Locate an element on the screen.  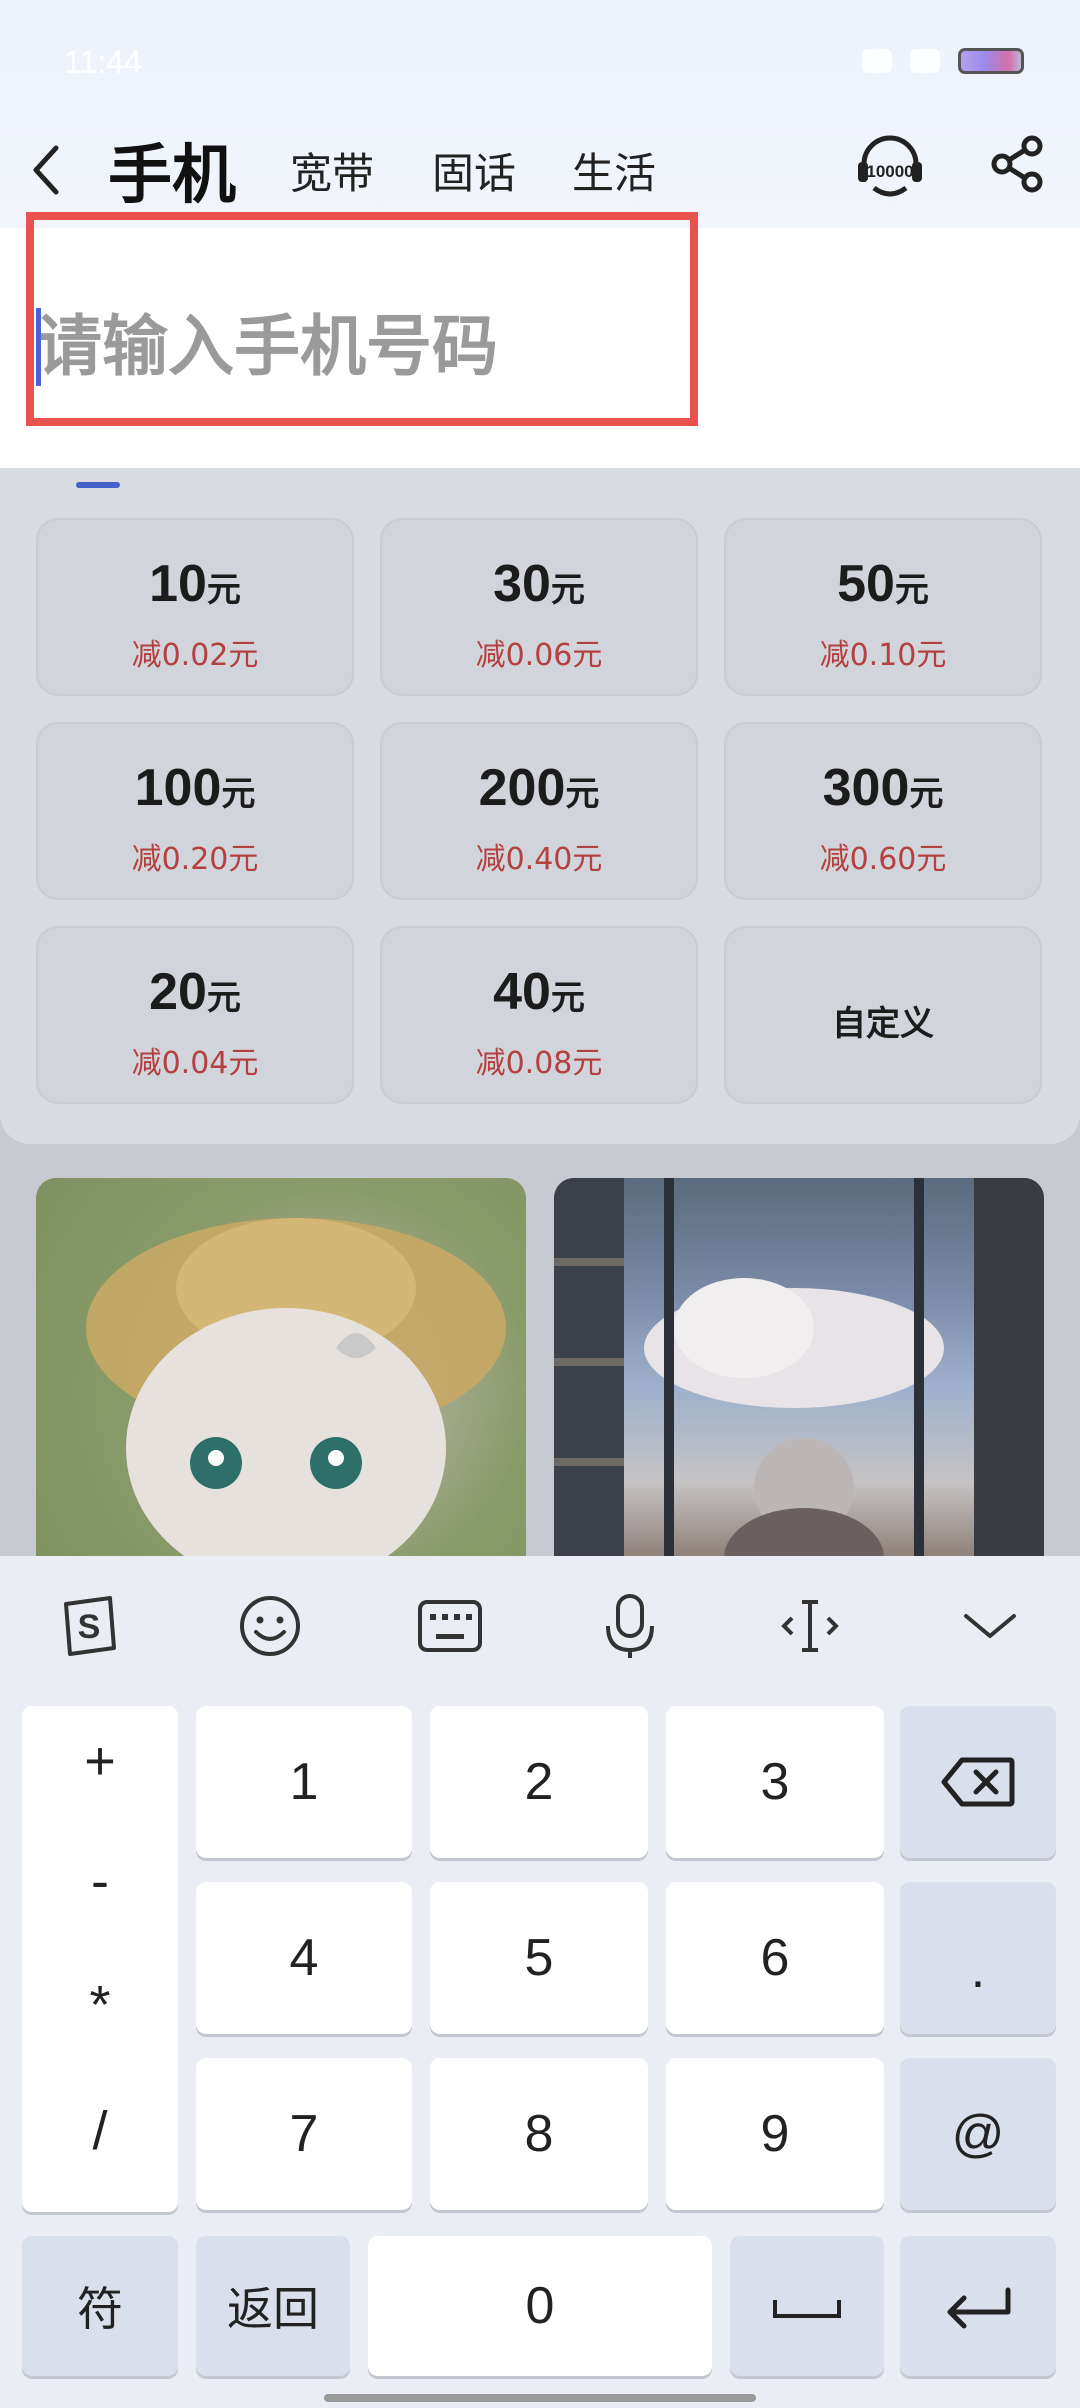
share-icon is located at coordinates (1018, 164).